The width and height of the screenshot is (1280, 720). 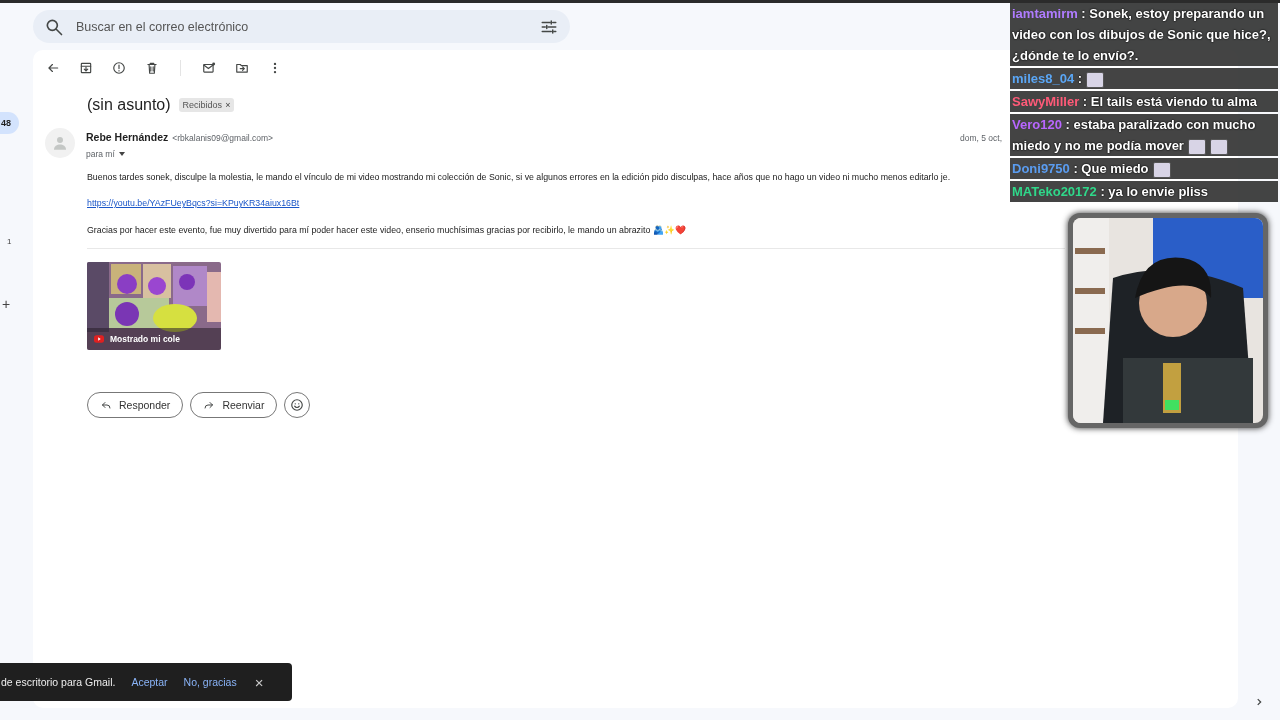 I want to click on chat-message: iamtamirm : Sonek, estoy preparando un video con los dibujos de Sonic que hice?, ¿dónde te lo envío?., so click(x=1144, y=34).